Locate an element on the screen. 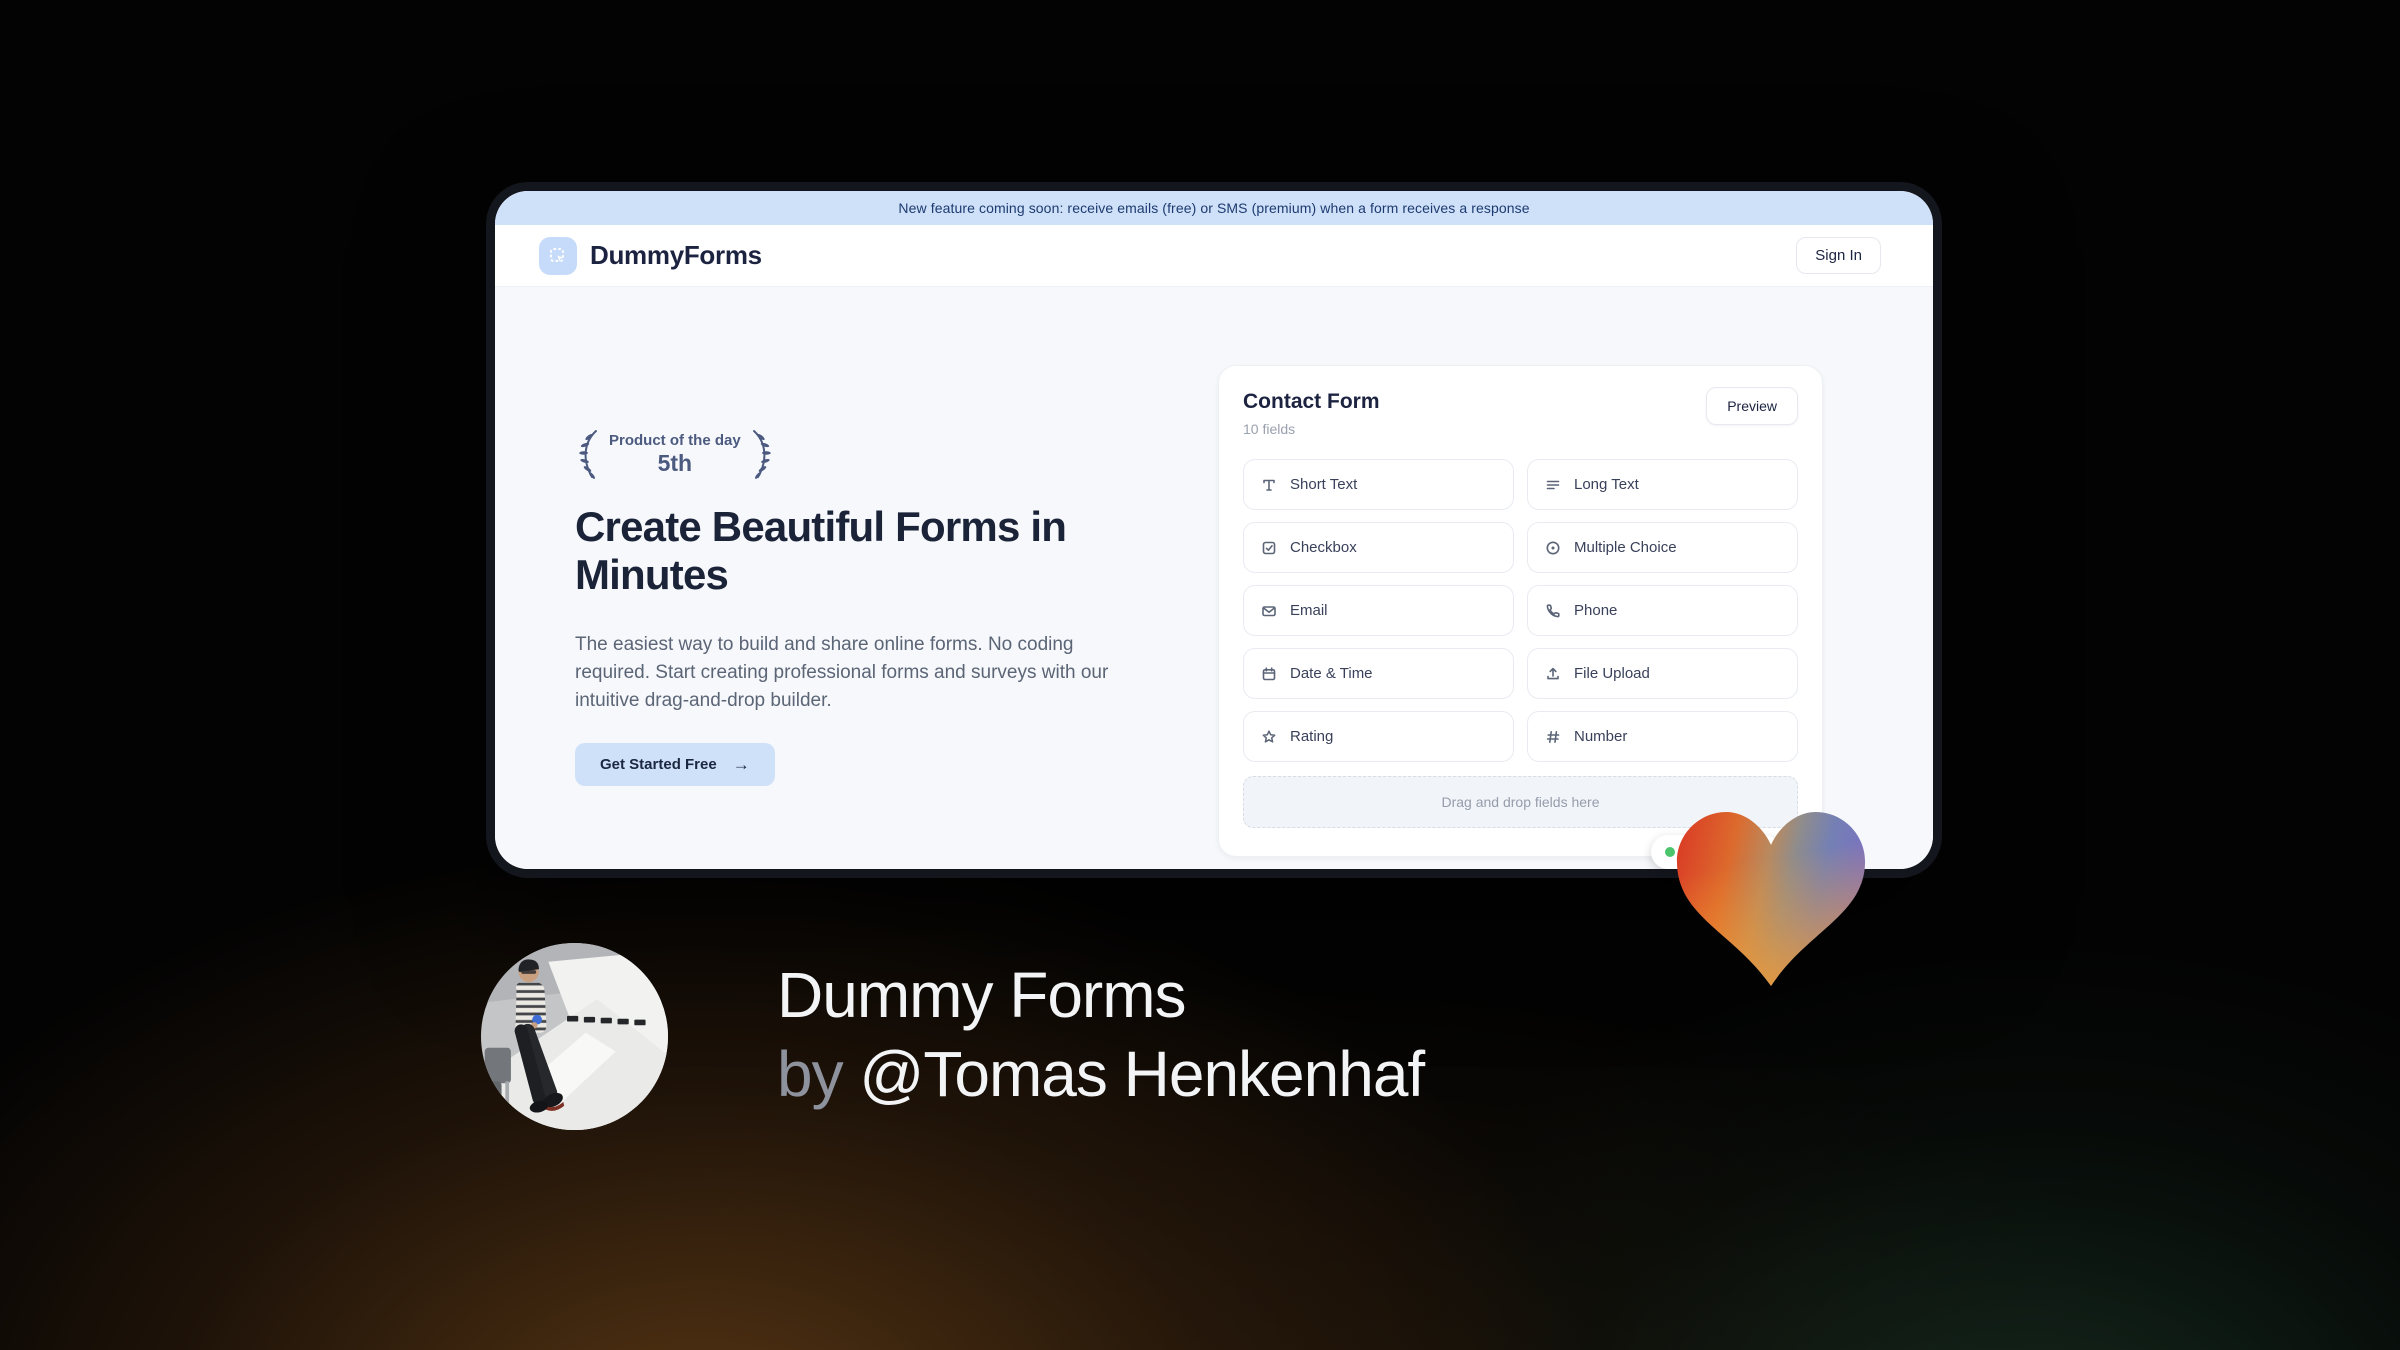 Image resolution: width=2400 pixels, height=1350 pixels. laurel-left-icon is located at coordinates (588, 454).